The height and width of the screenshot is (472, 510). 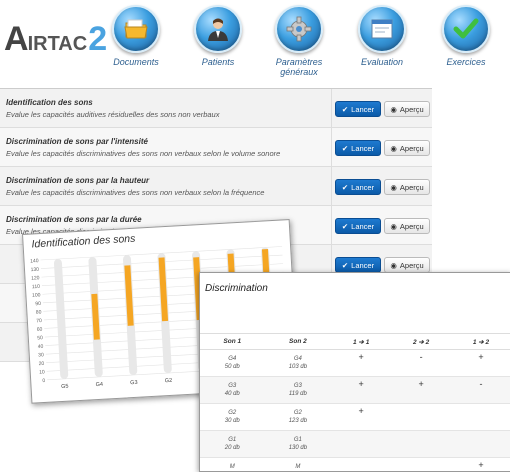 I want to click on sound-2-level: 123 db, so click(x=298, y=421).